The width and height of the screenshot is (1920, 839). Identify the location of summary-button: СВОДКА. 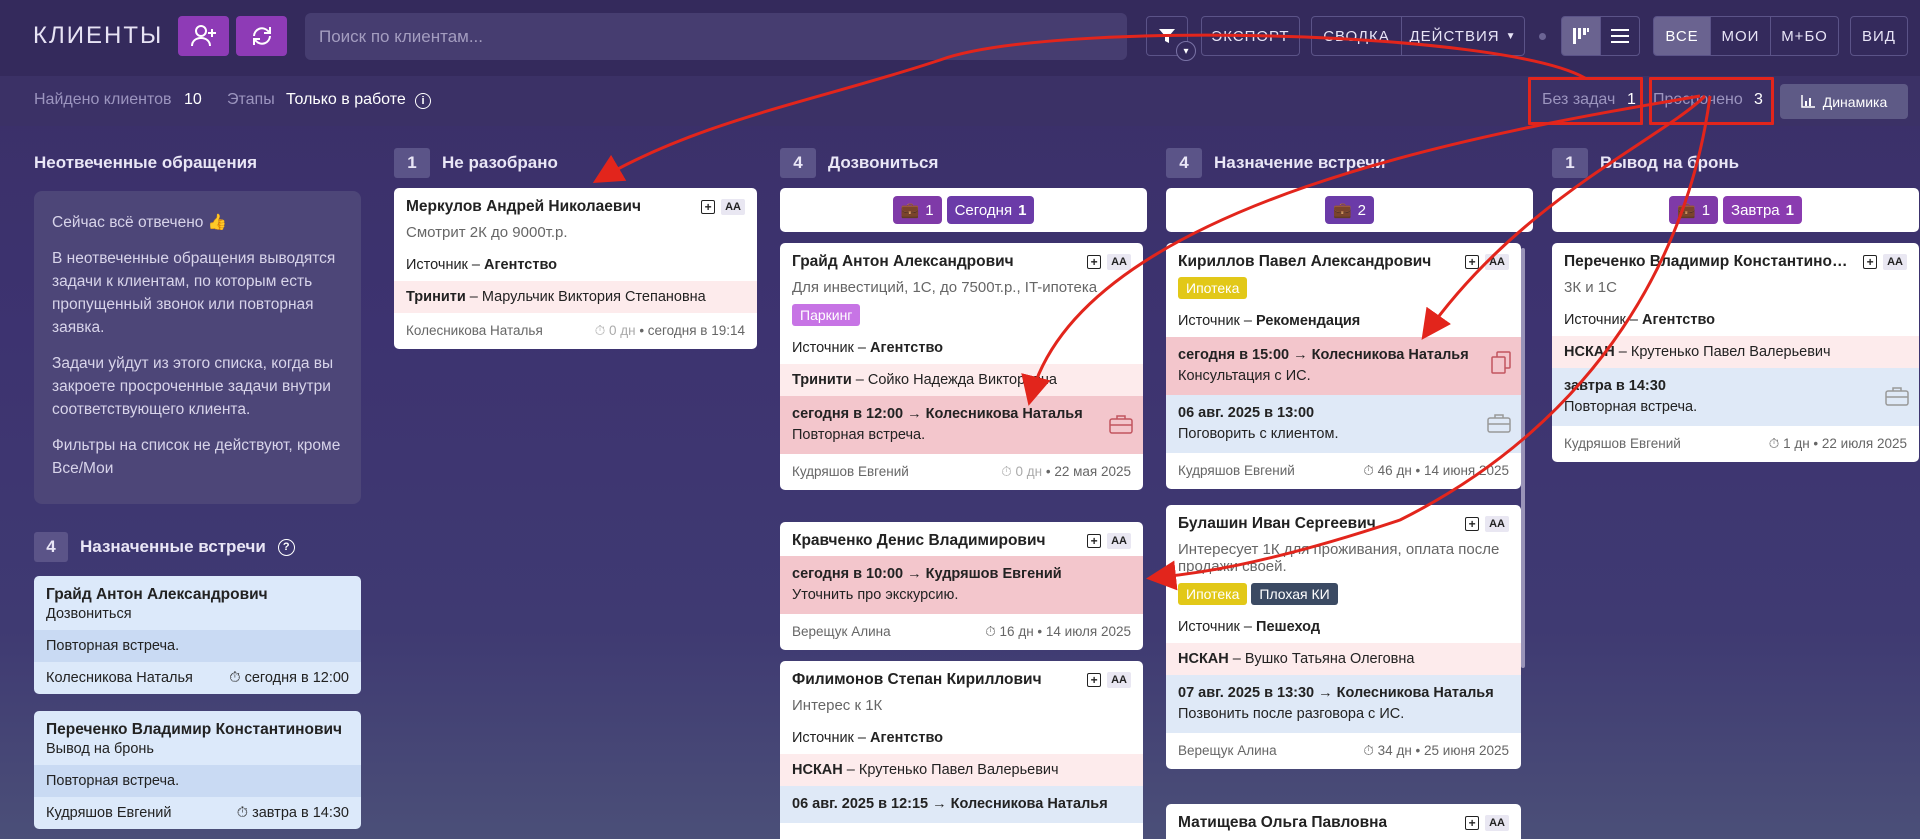
(1356, 36).